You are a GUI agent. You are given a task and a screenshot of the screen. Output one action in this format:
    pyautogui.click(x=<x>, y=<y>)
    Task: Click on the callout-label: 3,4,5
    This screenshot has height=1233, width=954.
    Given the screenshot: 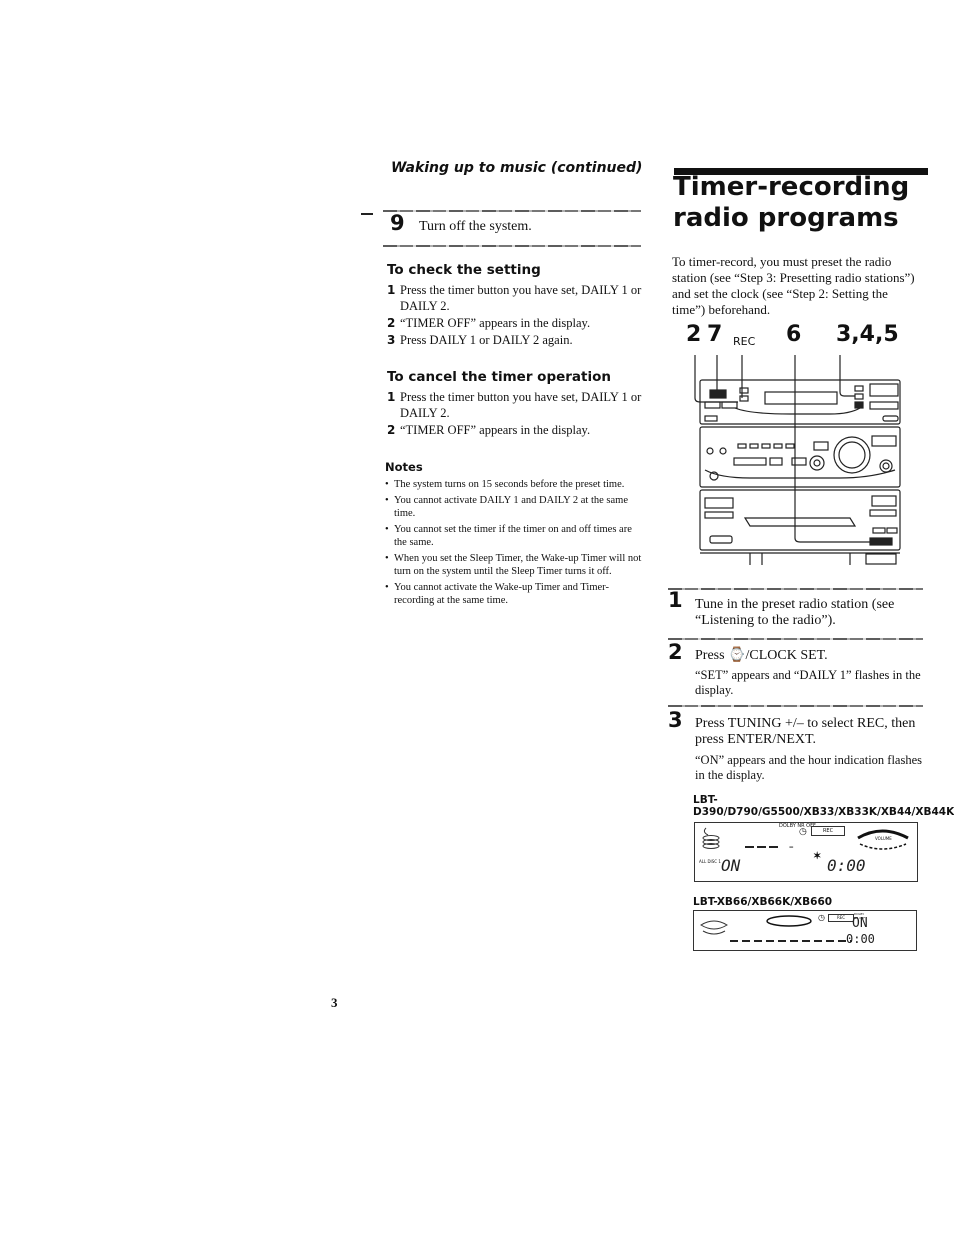 What is the action you would take?
    pyautogui.click(x=867, y=334)
    